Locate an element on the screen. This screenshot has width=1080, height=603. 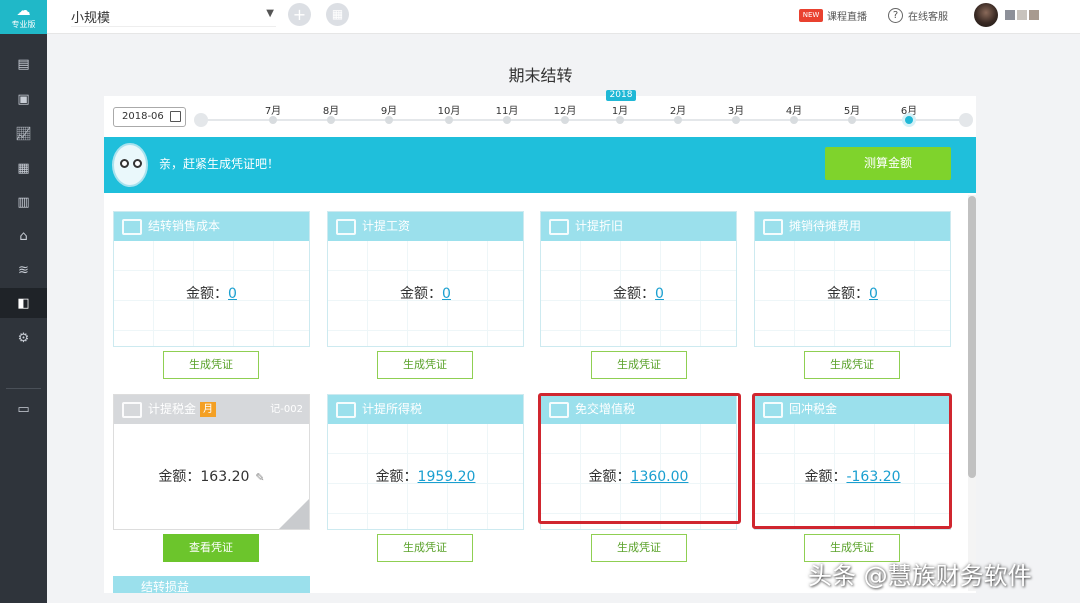
sidebar-item-period-close: ◧ is located at coordinates (23, 303).